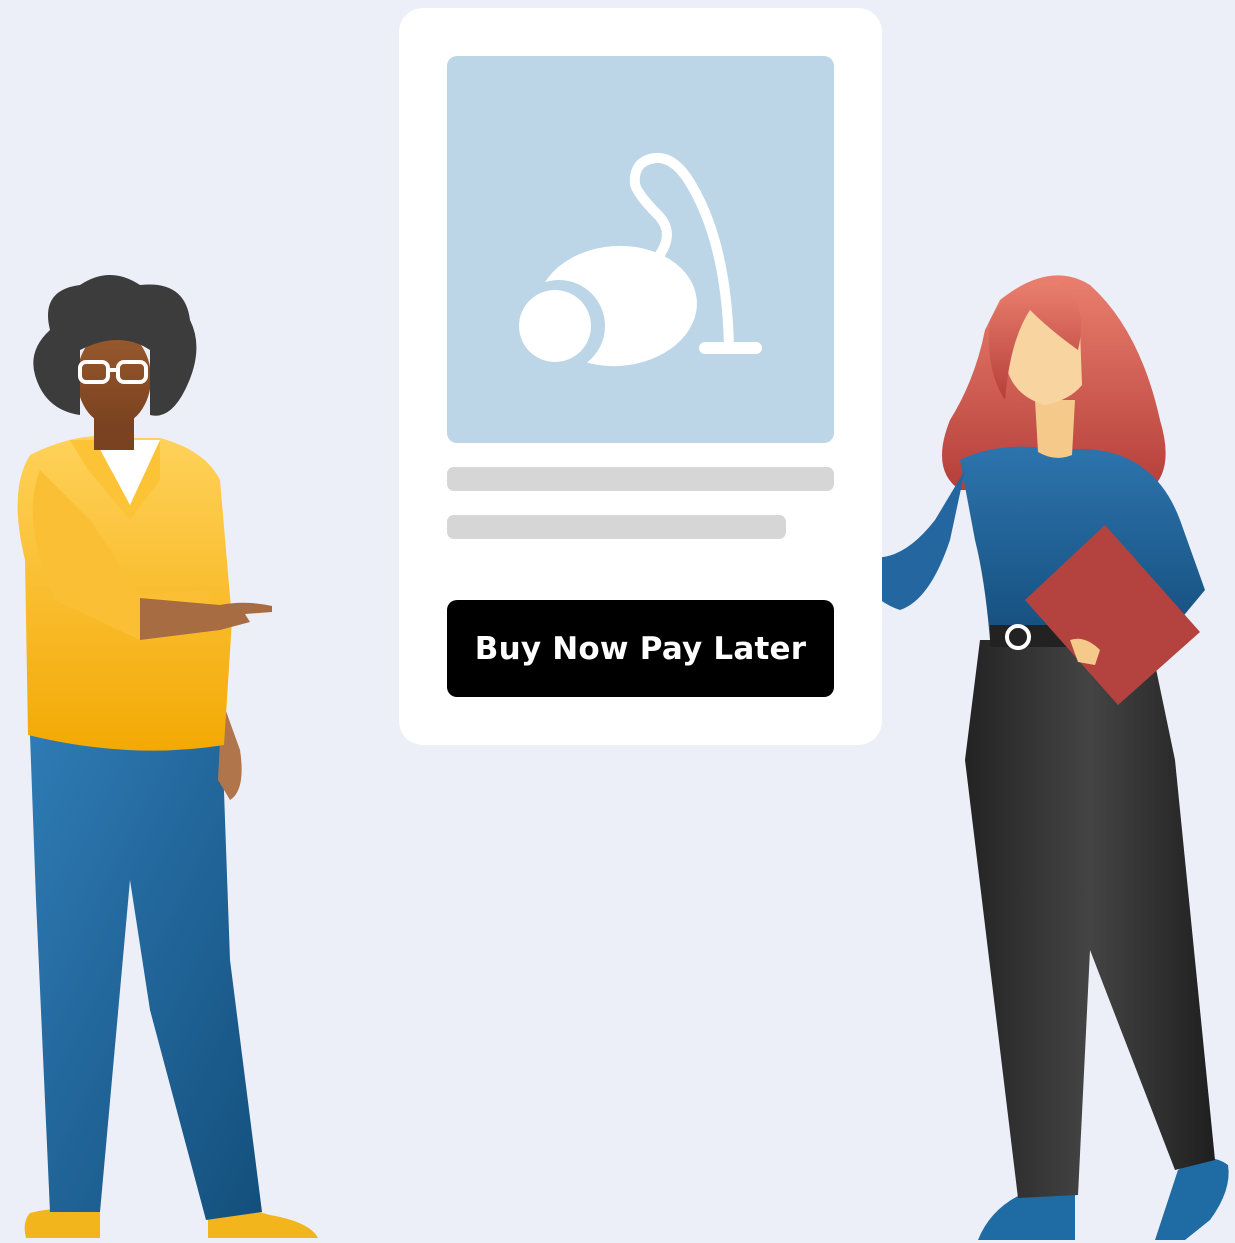 The image size is (1235, 1243). I want to click on vacuum-cleaner-icon, so click(637, 262).